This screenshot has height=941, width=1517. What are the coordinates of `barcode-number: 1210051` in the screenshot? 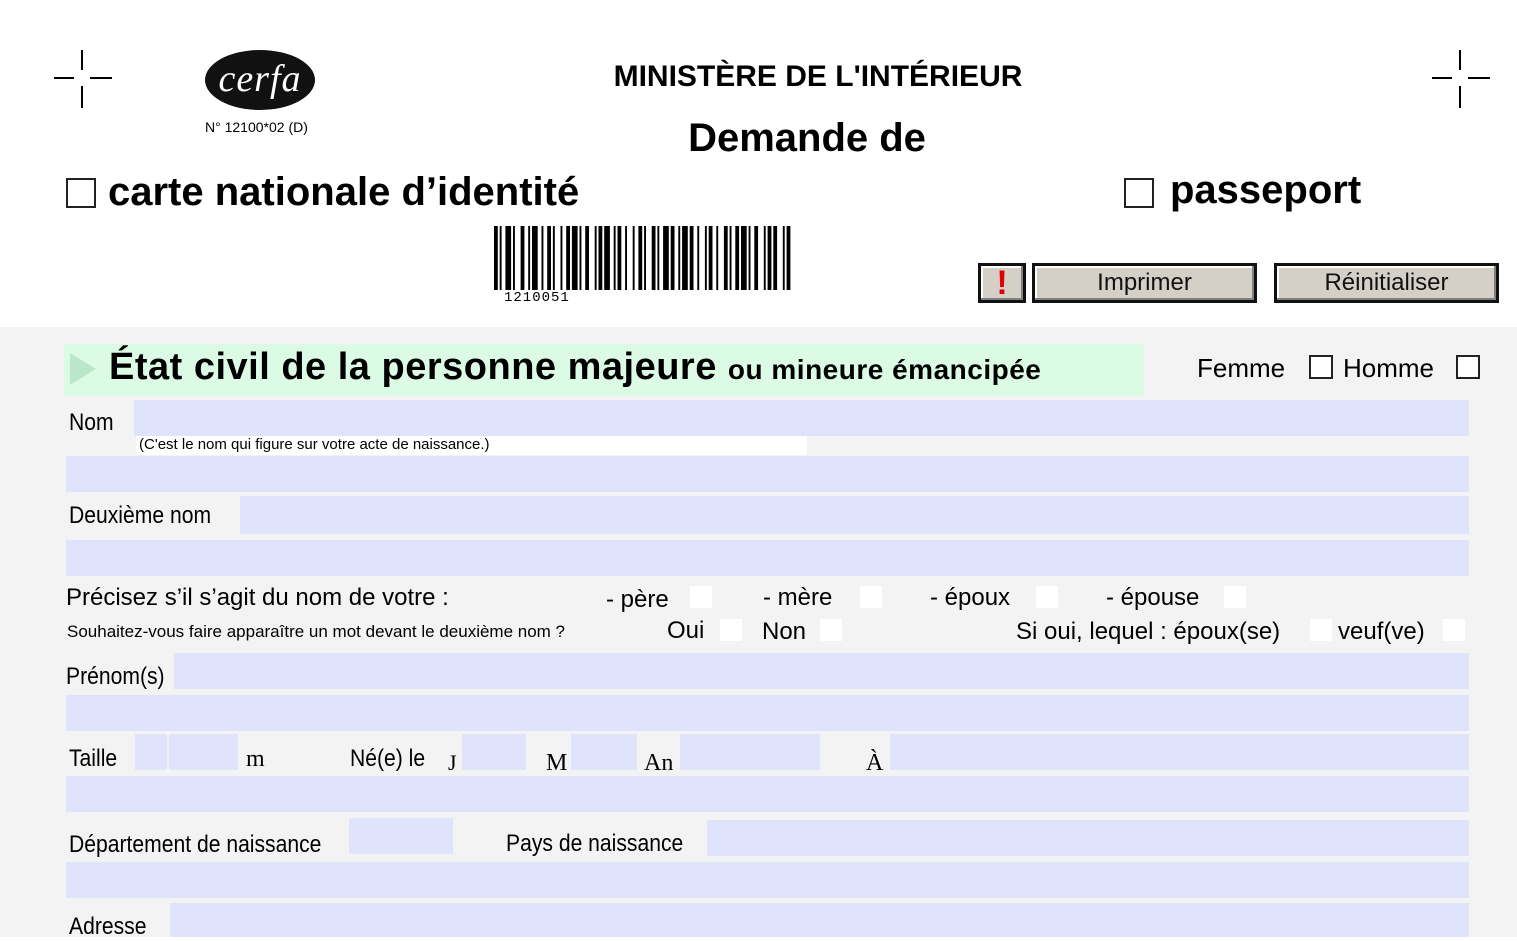 It's located at (537, 298).